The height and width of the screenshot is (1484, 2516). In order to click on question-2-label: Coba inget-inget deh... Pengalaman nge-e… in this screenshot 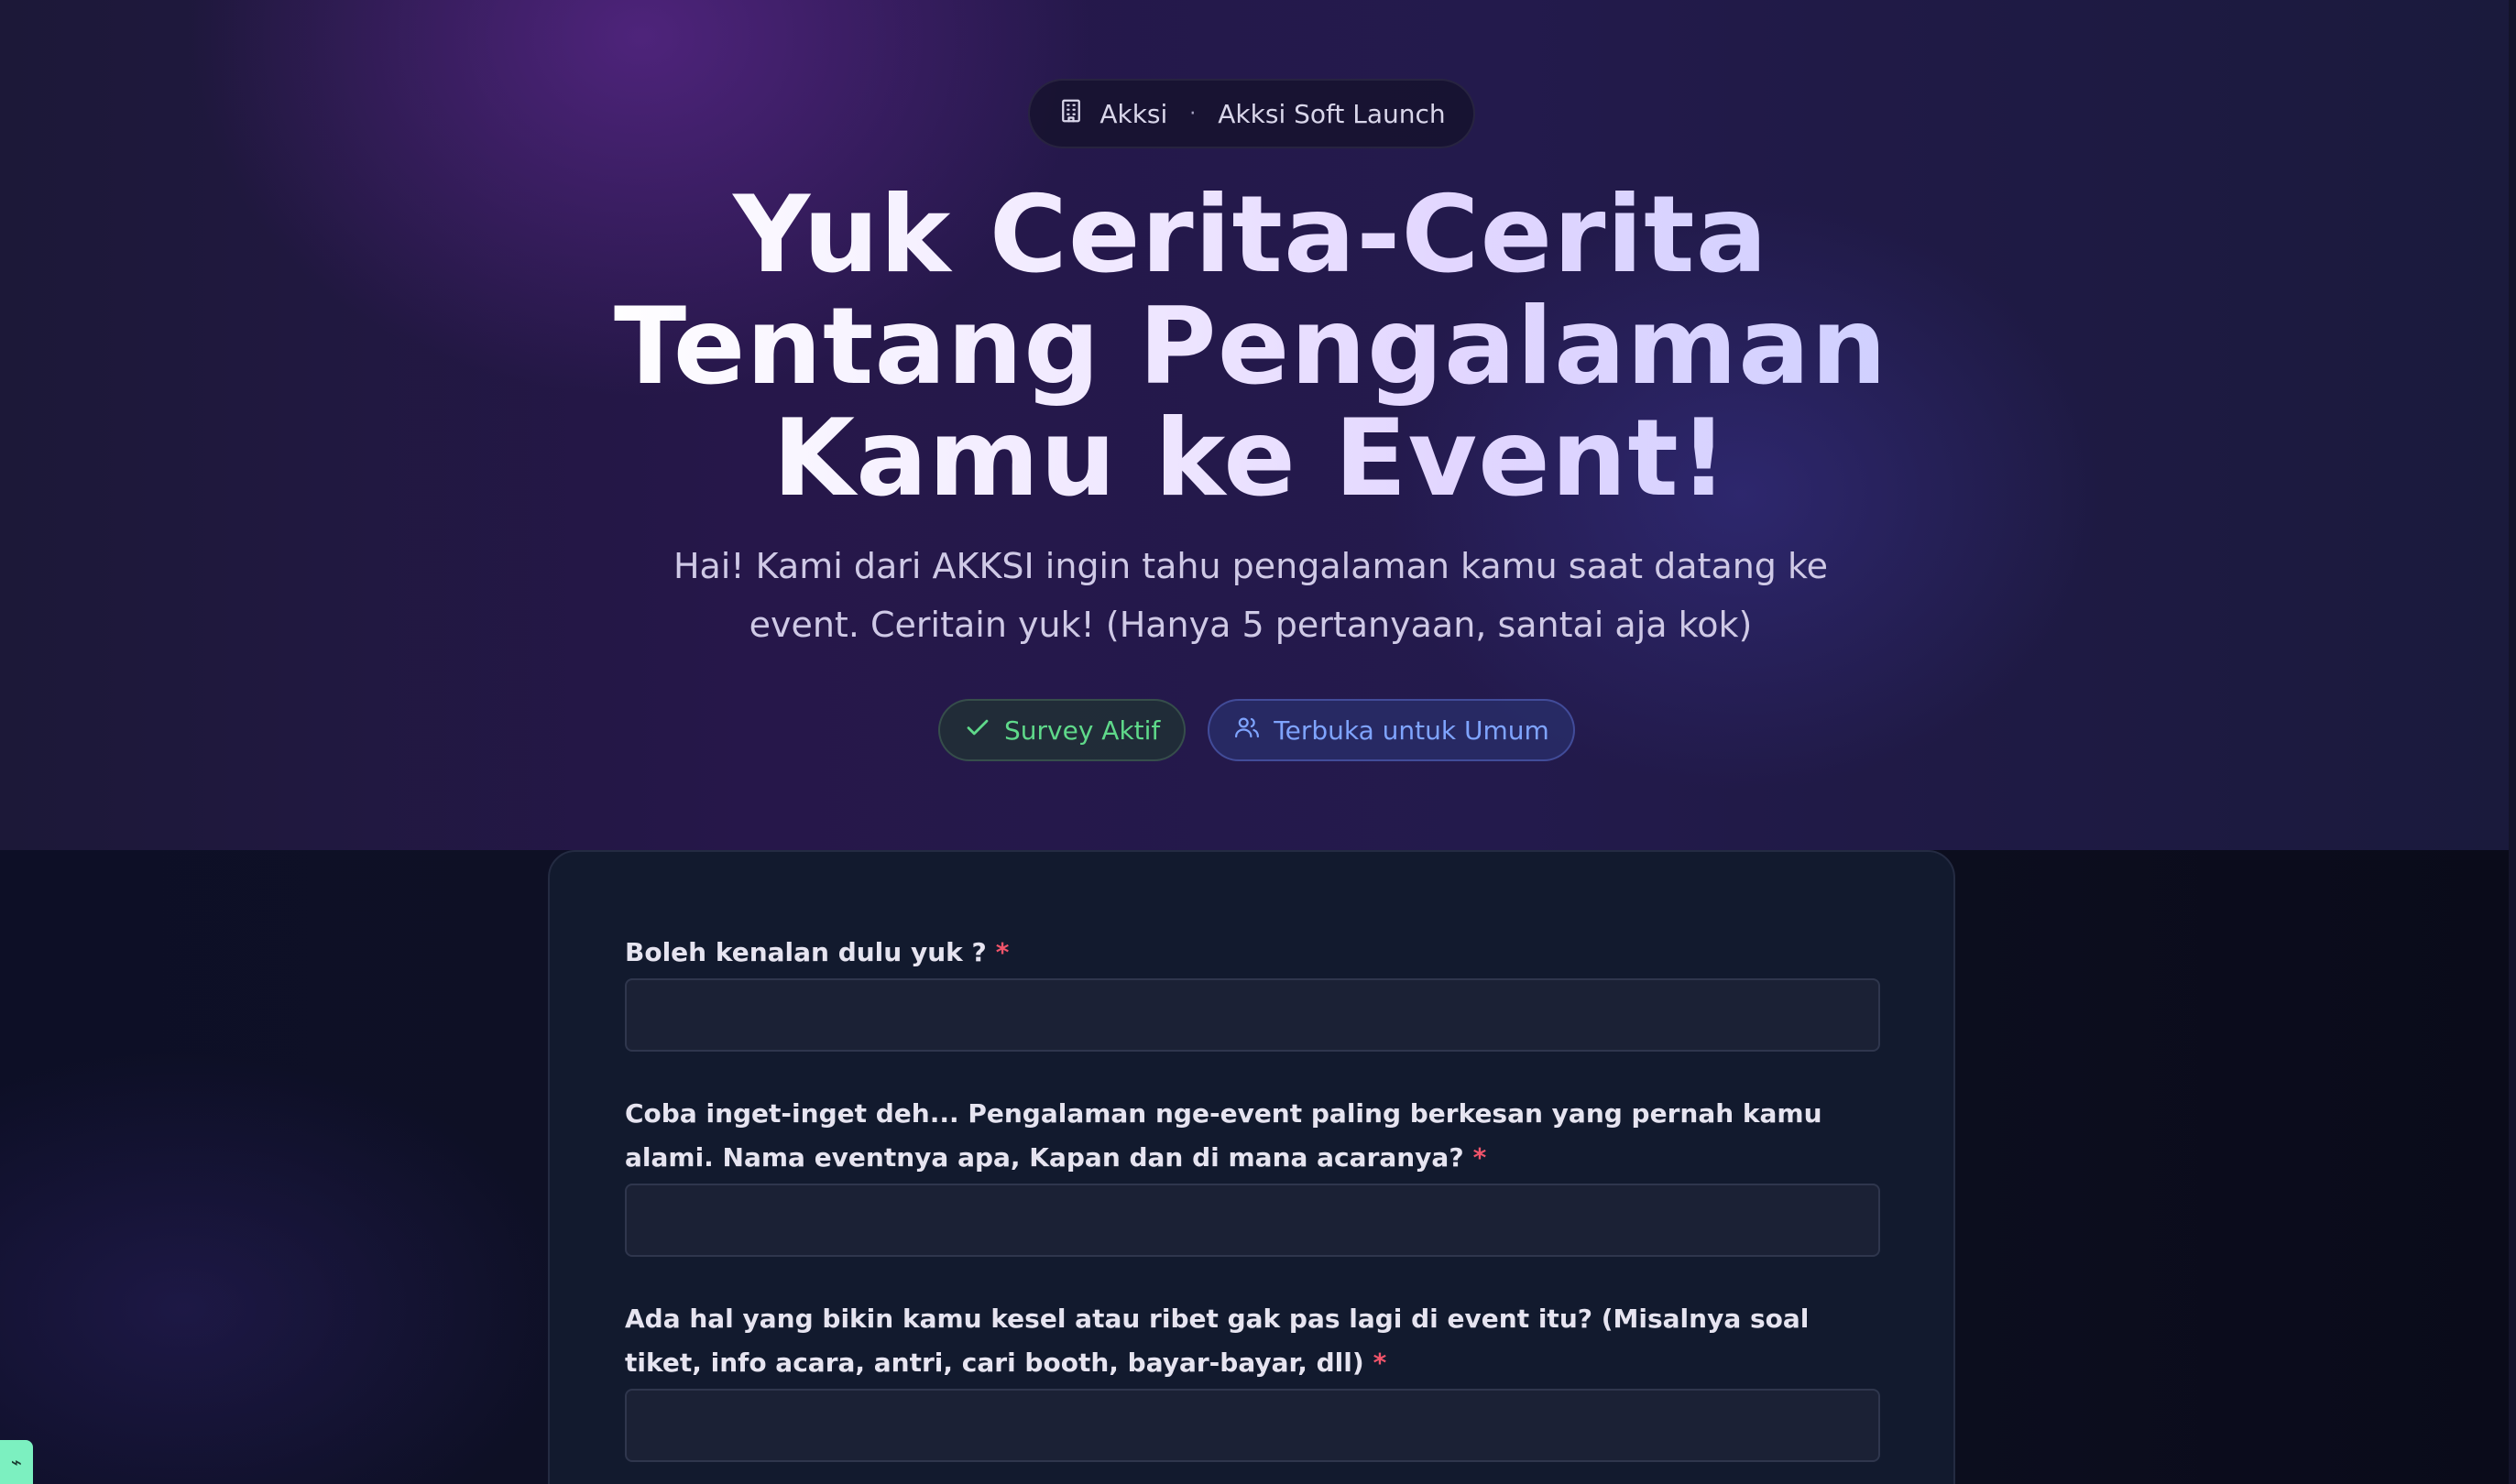, I will do `click(1252, 1136)`.